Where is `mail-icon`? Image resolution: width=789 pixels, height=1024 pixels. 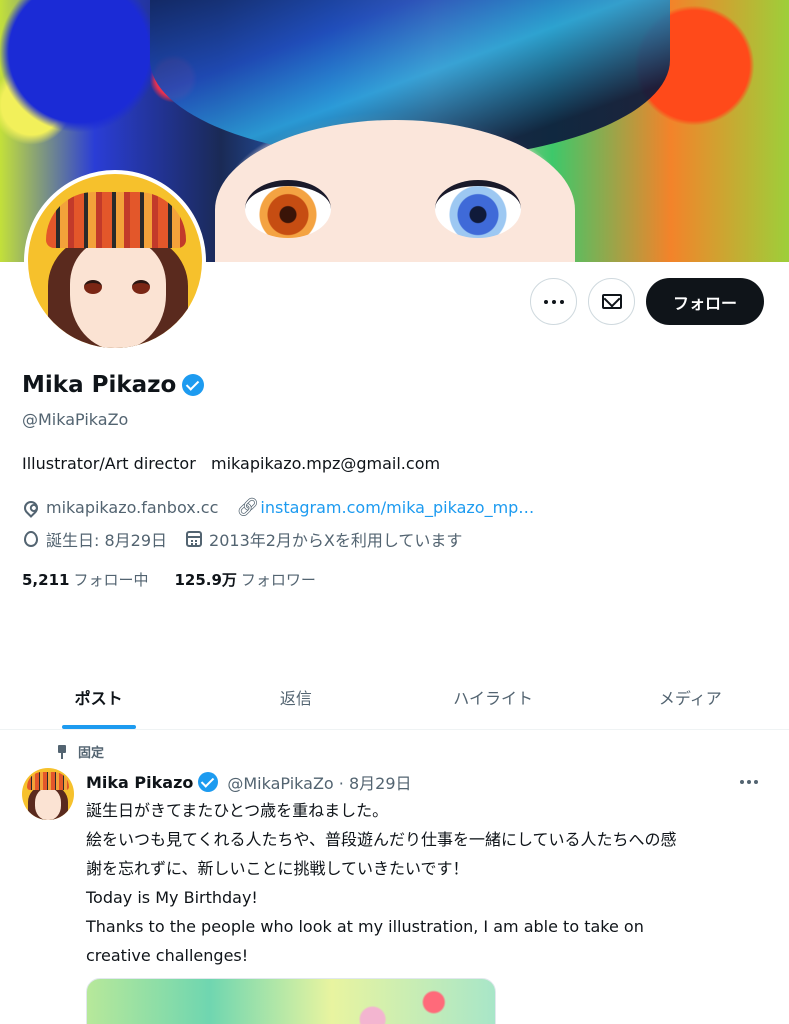 mail-icon is located at coordinates (611, 301).